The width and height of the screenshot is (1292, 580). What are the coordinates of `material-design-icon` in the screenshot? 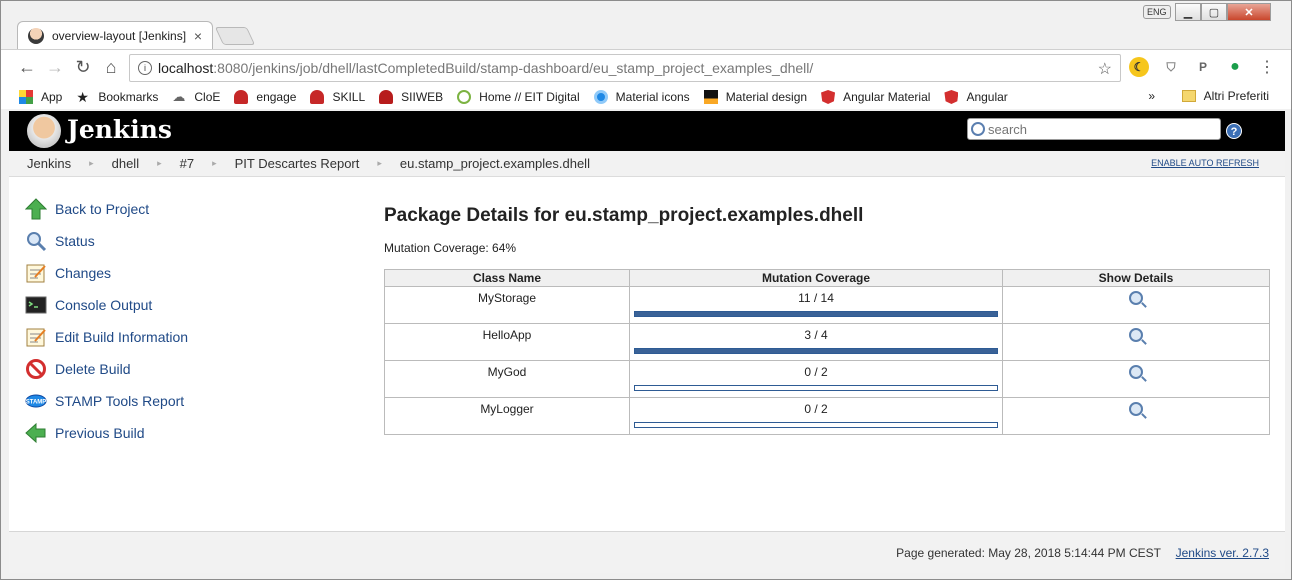 It's located at (710, 97).